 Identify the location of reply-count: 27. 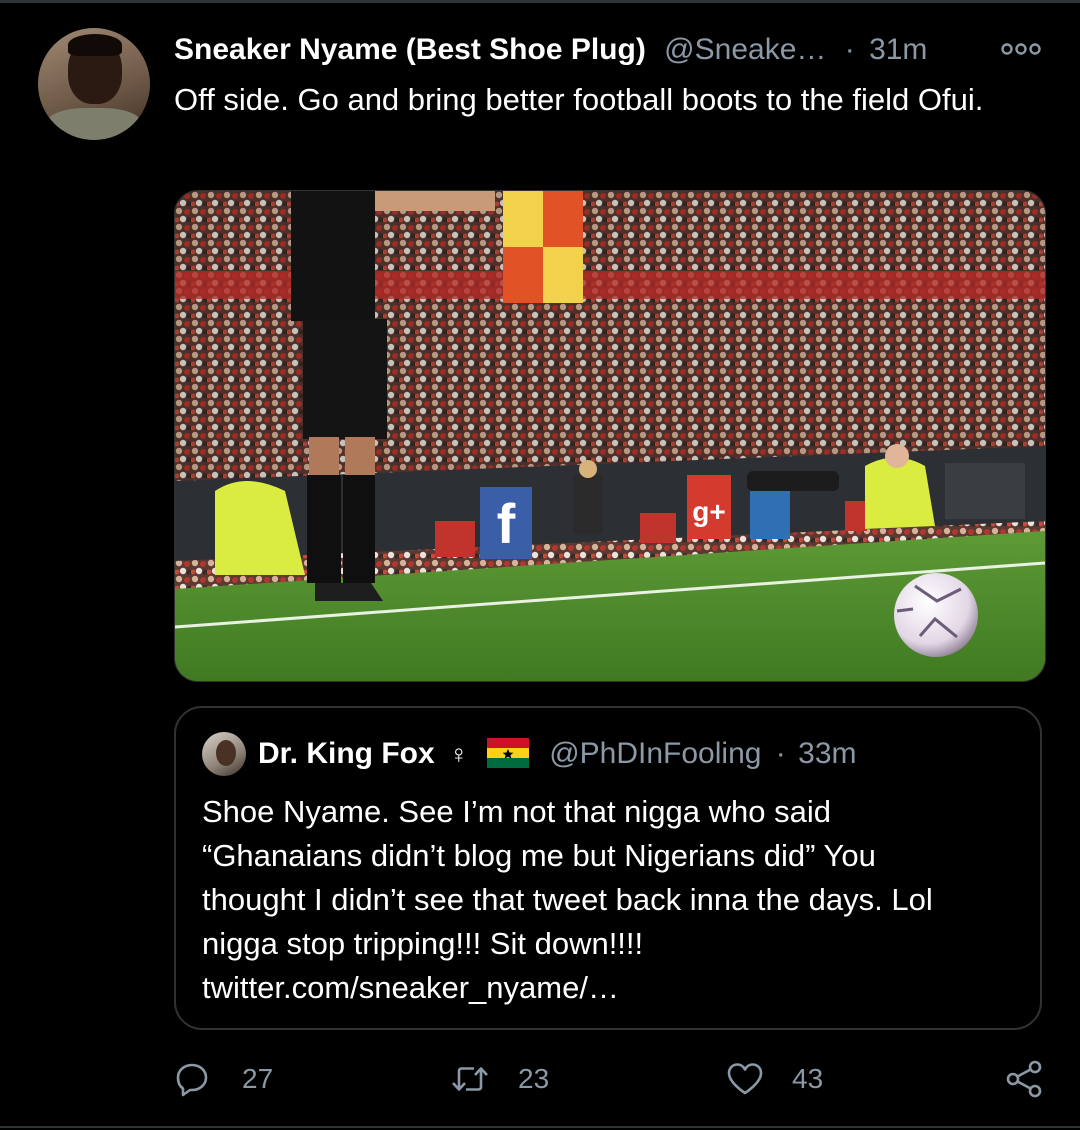
(258, 1078).